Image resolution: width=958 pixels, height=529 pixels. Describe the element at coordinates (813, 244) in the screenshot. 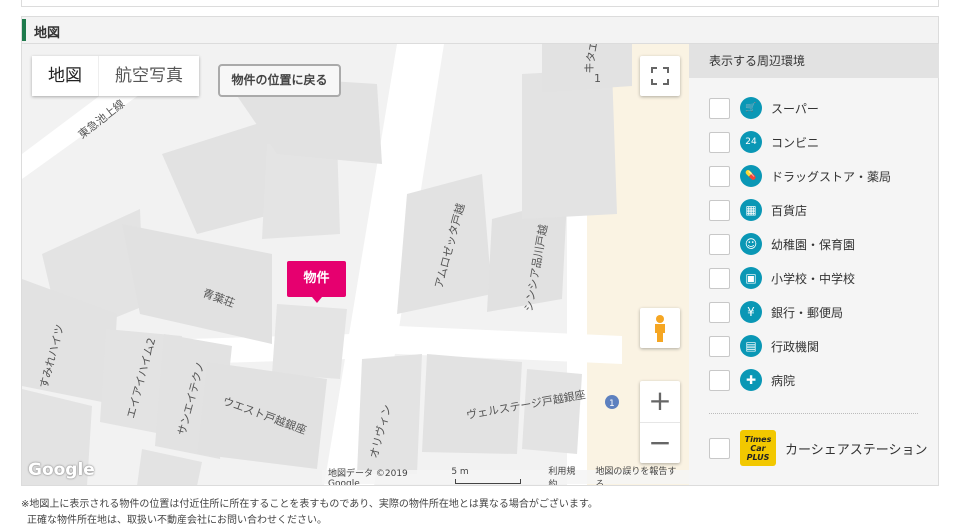

I see `facility-label: 幼稚園・保育園` at that location.